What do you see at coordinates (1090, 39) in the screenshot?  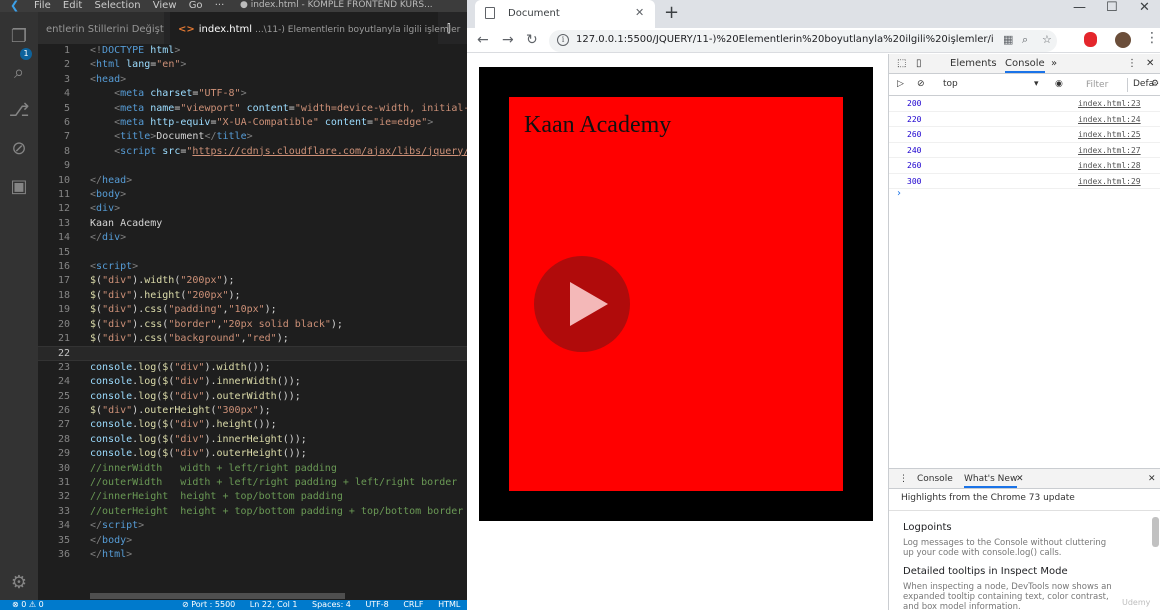 I see `extension-icon` at bounding box center [1090, 39].